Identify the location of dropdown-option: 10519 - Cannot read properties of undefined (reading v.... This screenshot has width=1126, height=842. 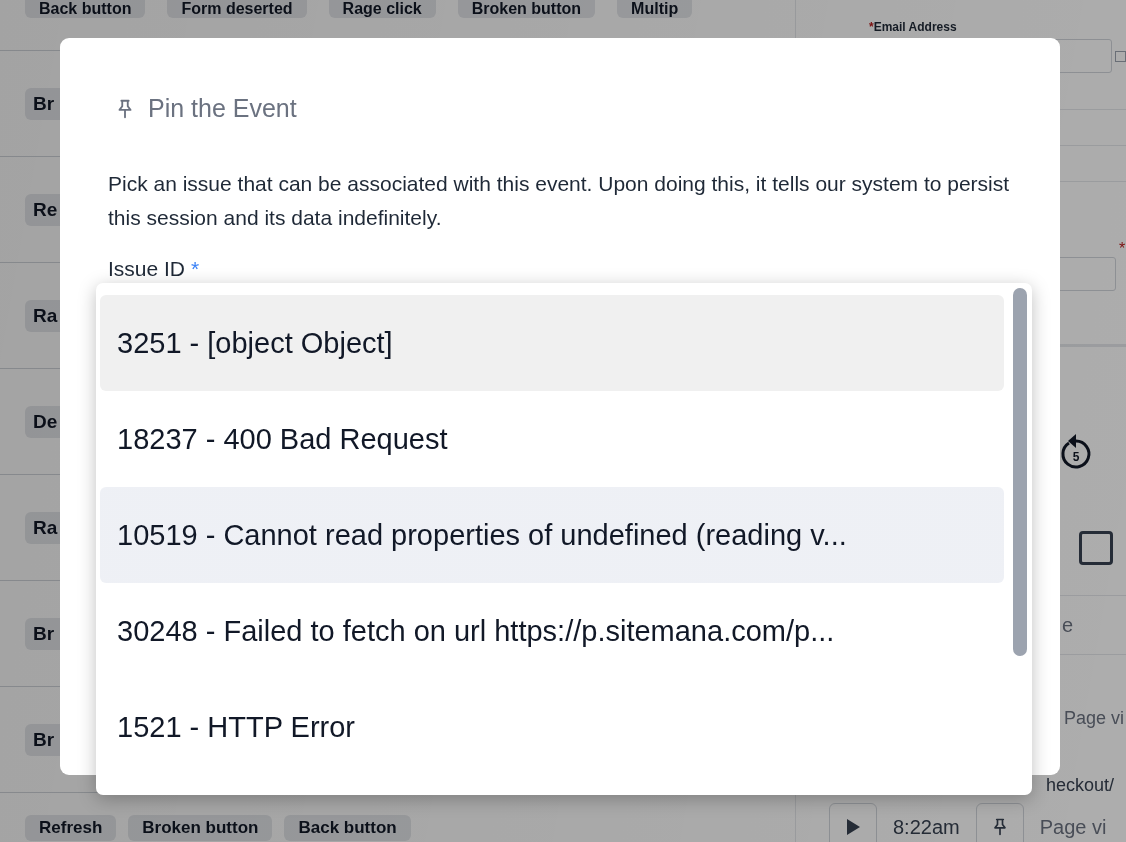
(552, 535).